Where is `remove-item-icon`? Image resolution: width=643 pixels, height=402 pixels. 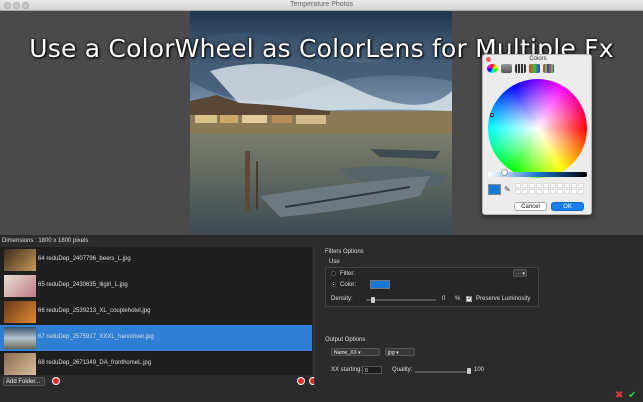 remove-item-icon is located at coordinates (301, 381).